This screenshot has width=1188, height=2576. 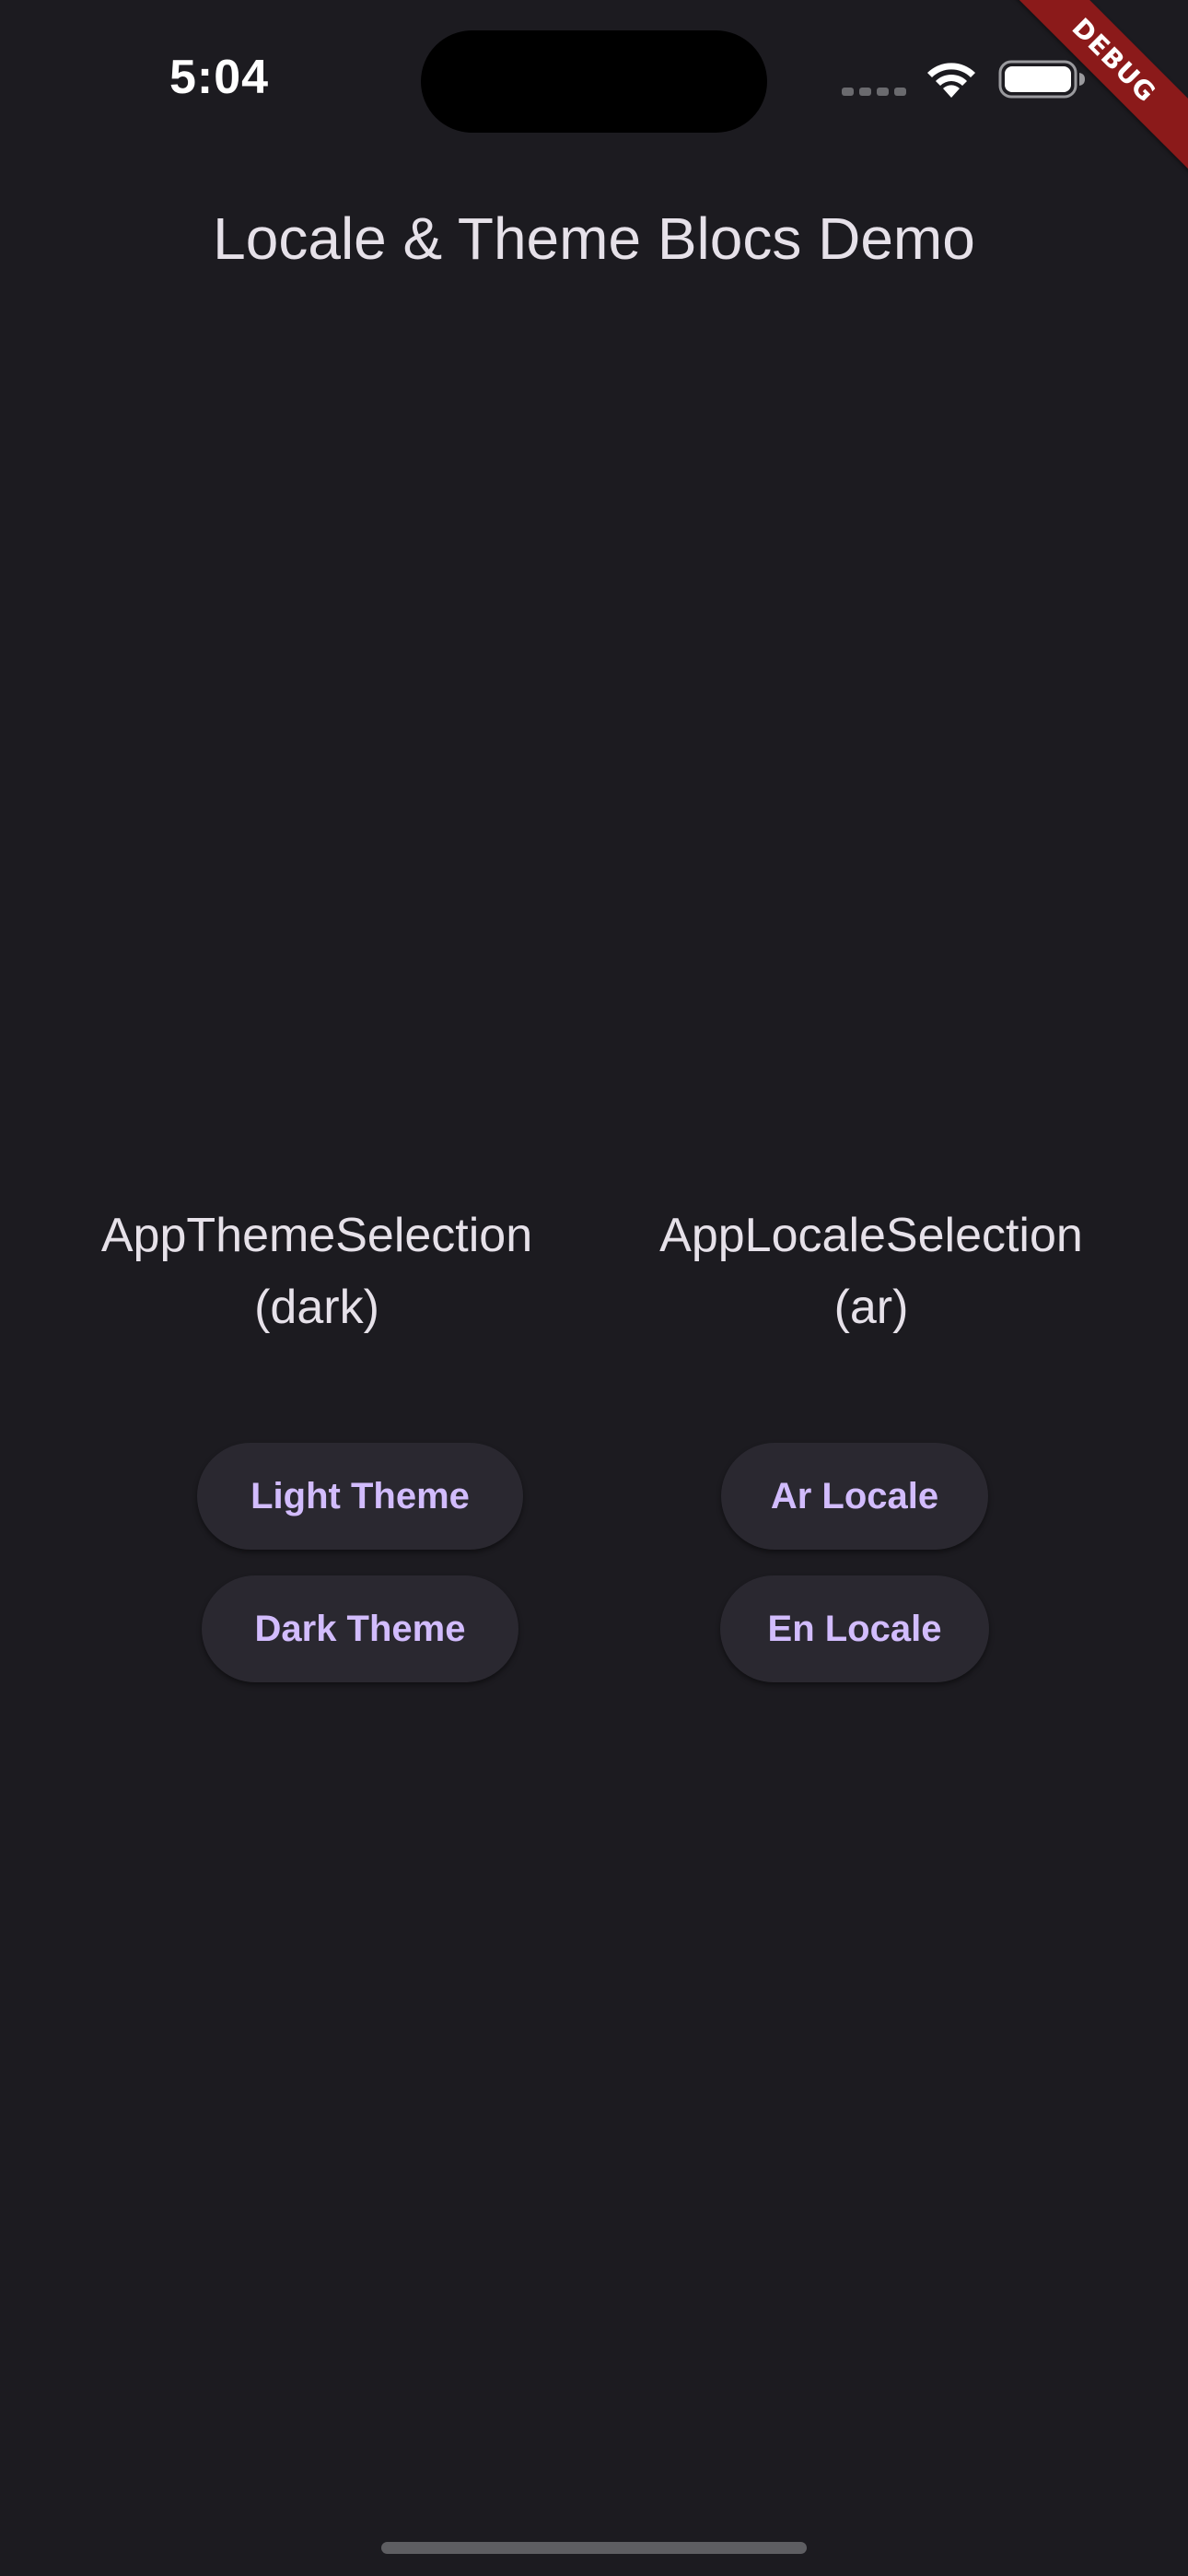 What do you see at coordinates (871, 1271) in the screenshot?
I see `locale-selection-section: AppLocaleSelection (ar)` at bounding box center [871, 1271].